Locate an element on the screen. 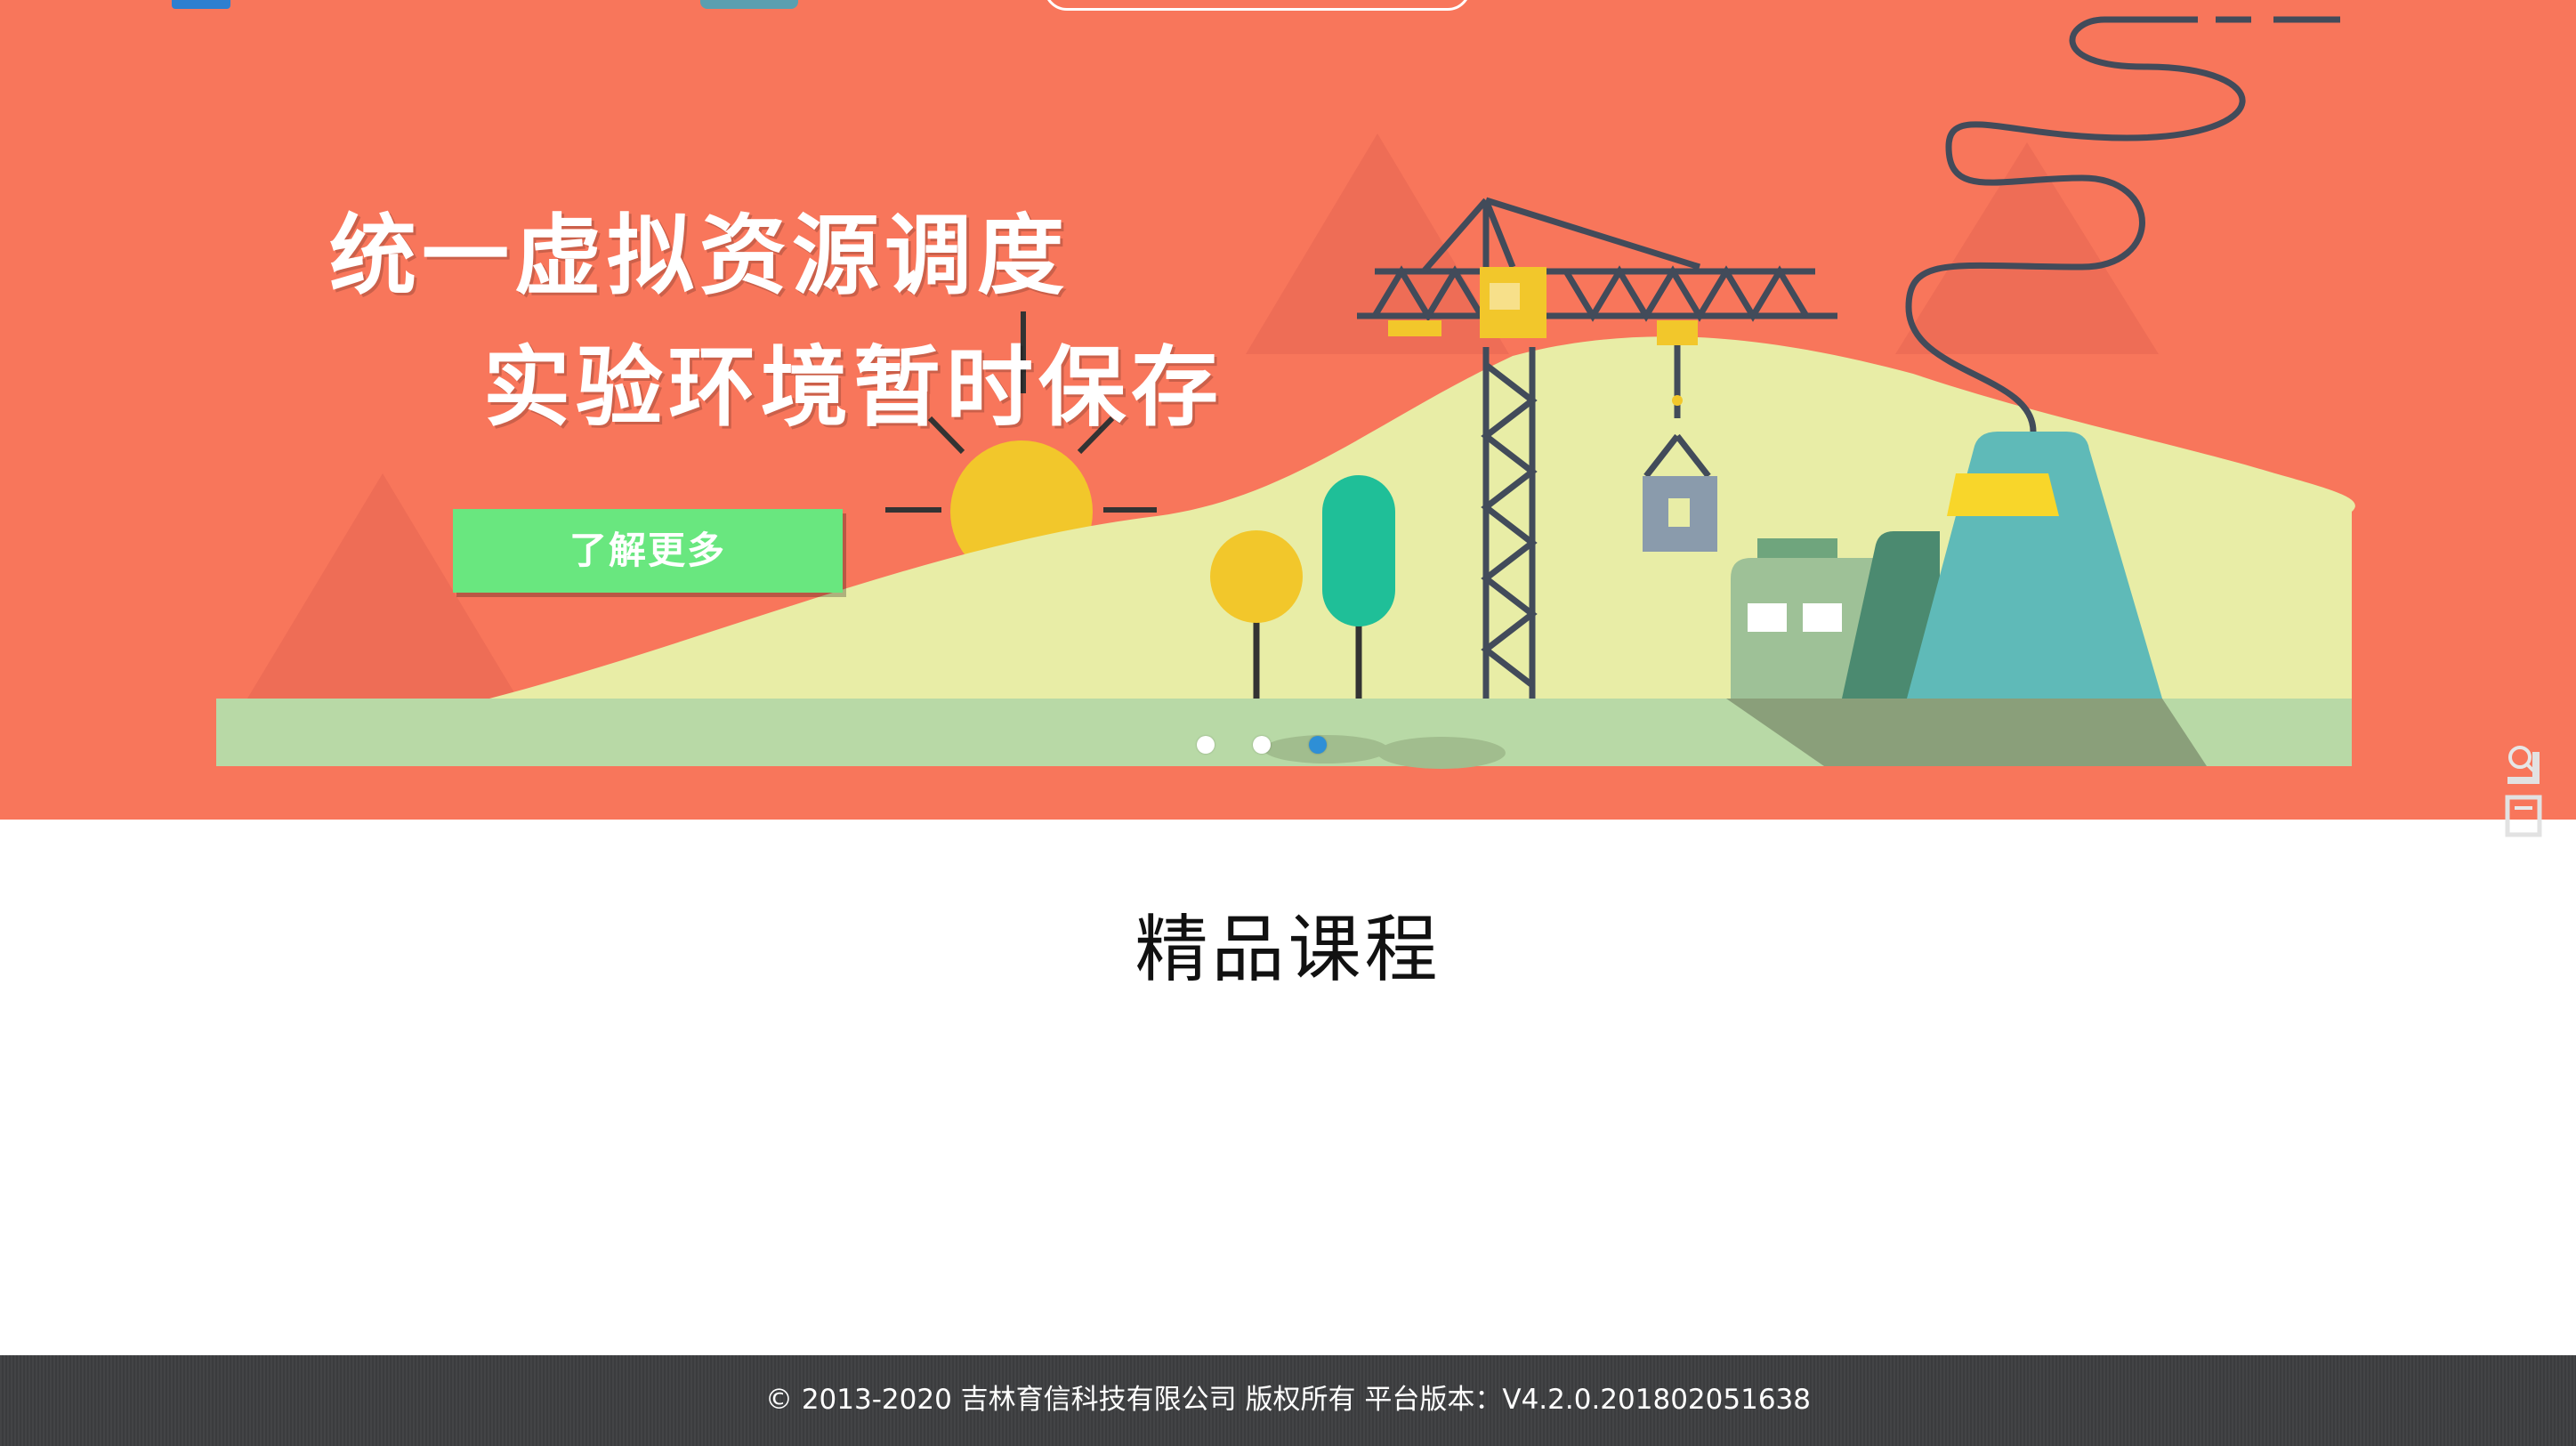  section-title: 精品课程 is located at coordinates (1288, 950).